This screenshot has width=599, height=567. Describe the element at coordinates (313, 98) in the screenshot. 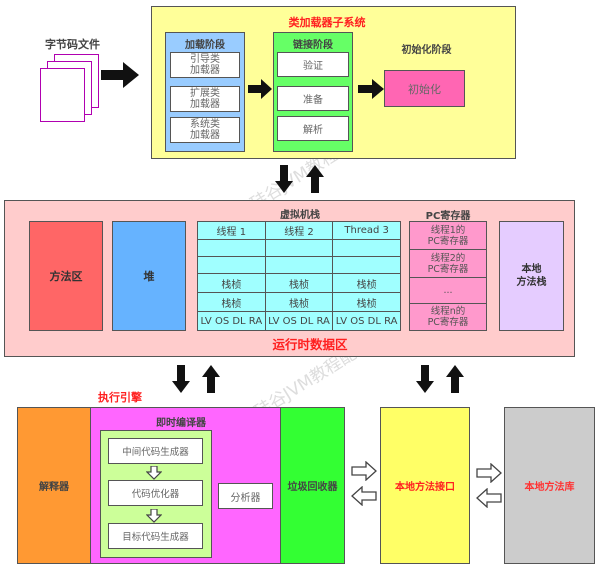

I see `preparation-step: 准备` at that location.